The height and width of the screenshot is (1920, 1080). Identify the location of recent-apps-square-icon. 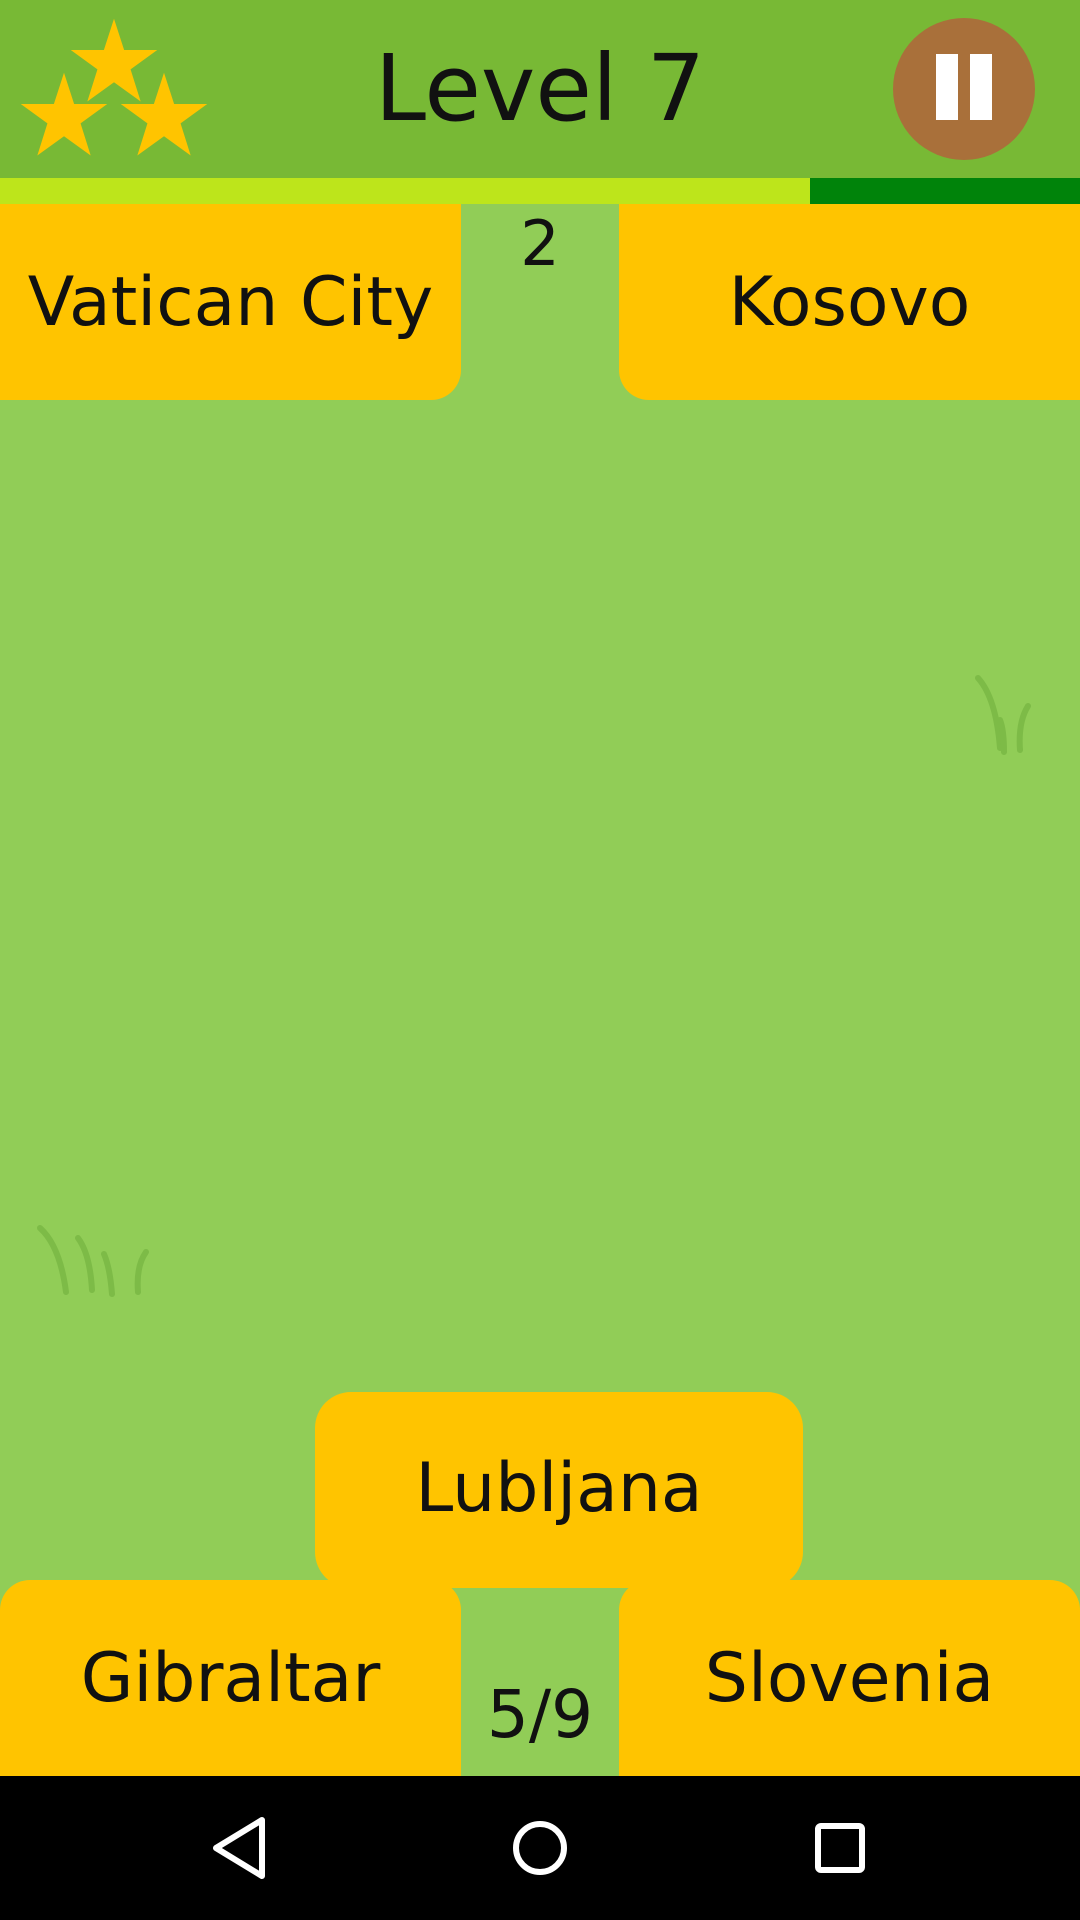
(840, 1848).